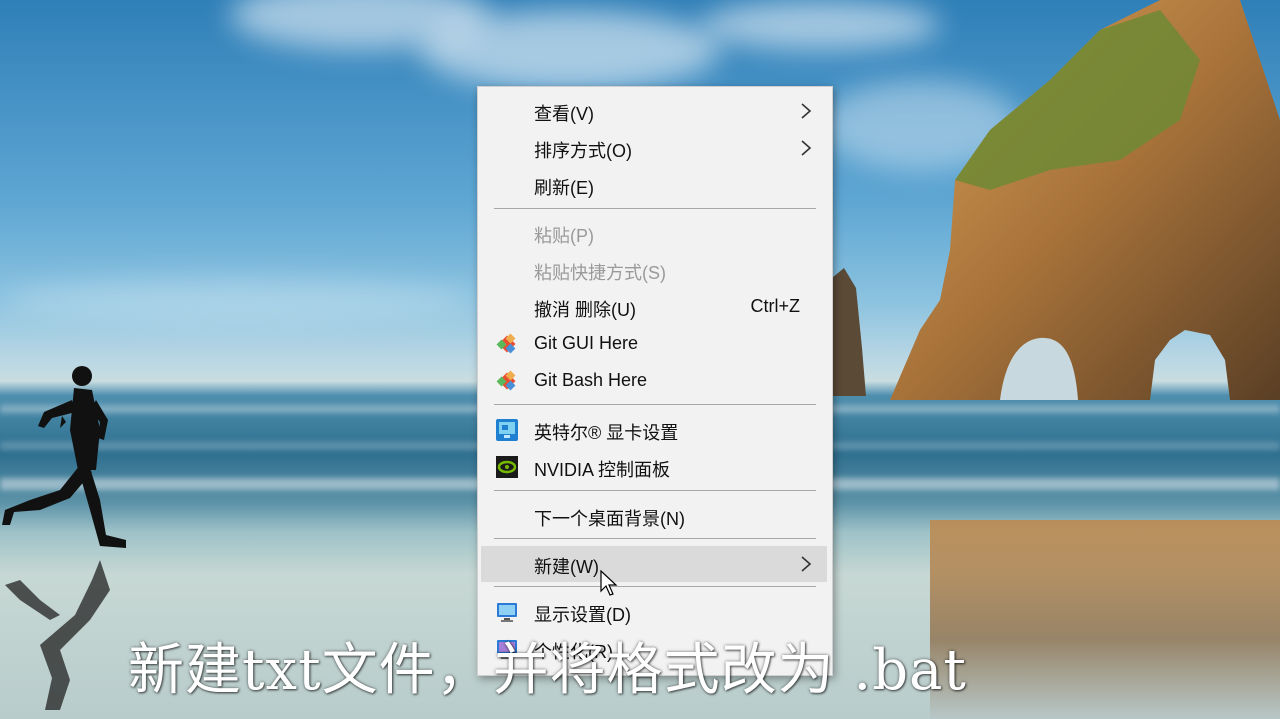  Describe the element at coordinates (506, 343) in the screenshot. I see `git-gui-icon` at that location.